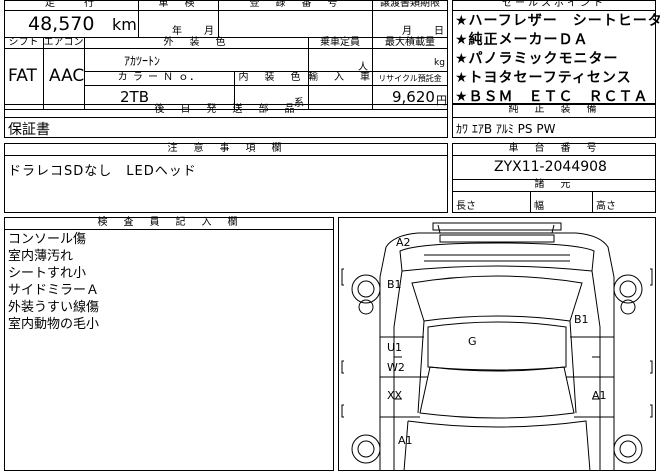  Describe the element at coordinates (295, 4) in the screenshot. I see `registration-header: 登 録 番 号` at that location.